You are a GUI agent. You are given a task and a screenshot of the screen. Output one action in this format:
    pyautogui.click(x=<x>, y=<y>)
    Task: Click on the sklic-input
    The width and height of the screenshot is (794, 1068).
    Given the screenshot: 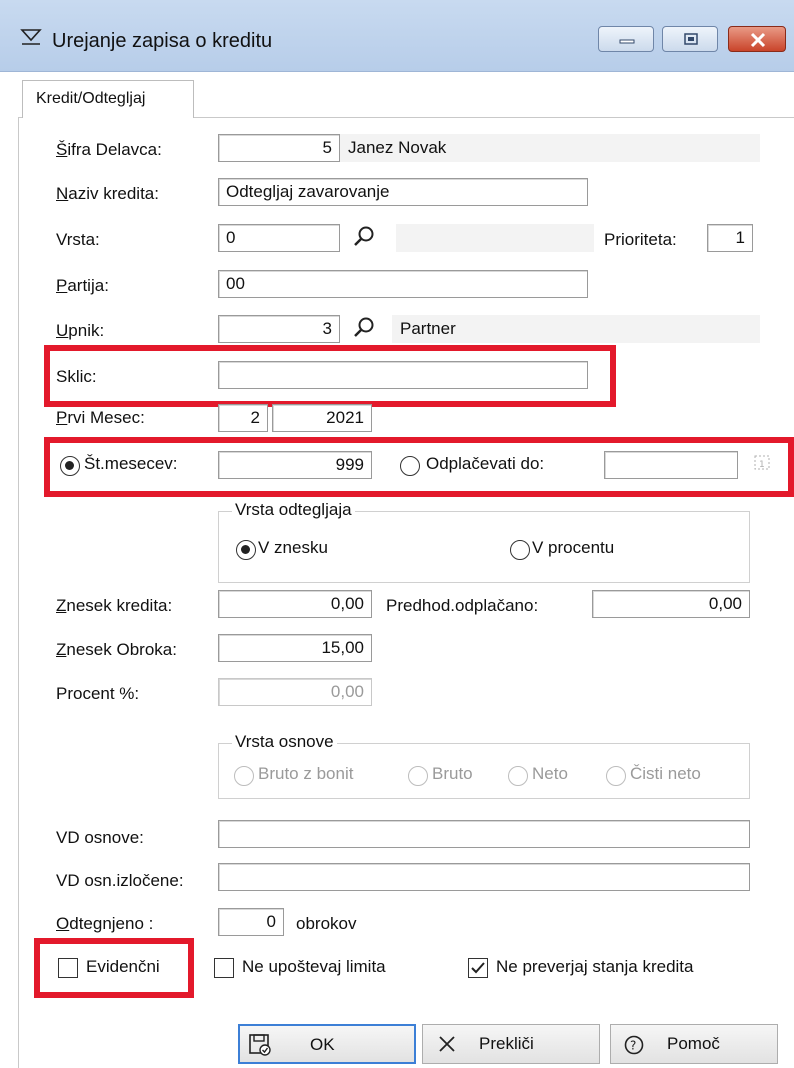 What is the action you would take?
    pyautogui.click(x=403, y=375)
    